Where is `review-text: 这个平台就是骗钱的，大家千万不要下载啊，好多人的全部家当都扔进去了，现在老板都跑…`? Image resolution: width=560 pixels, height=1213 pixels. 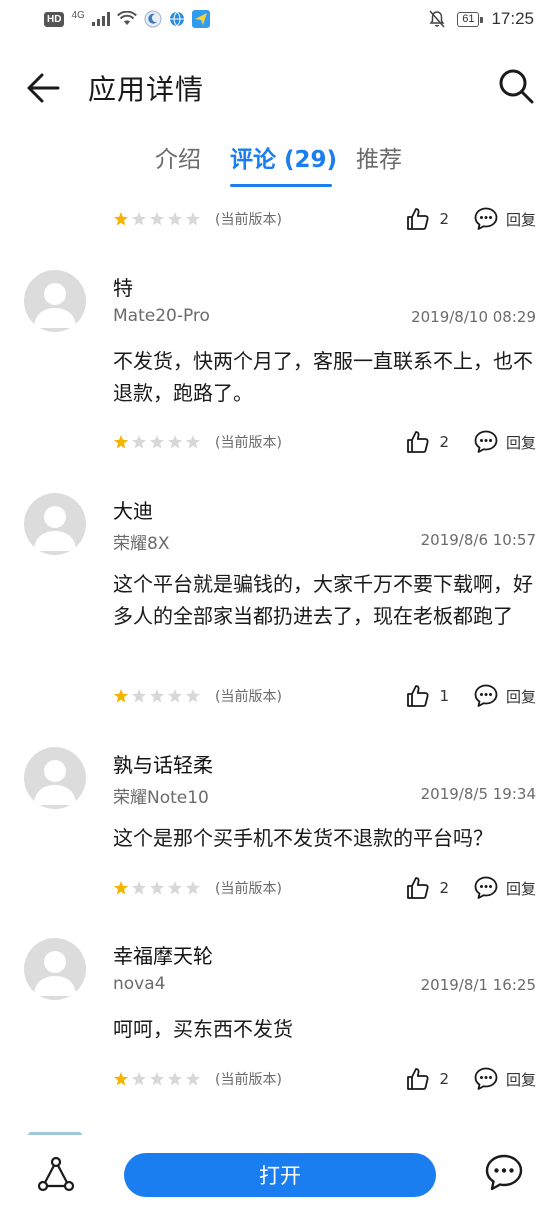 review-text: 这个平台就是骗钱的，大家千万不要下载啊，好多人的全部家当都扔进去了，现在老板都跑… is located at coordinates (323, 600).